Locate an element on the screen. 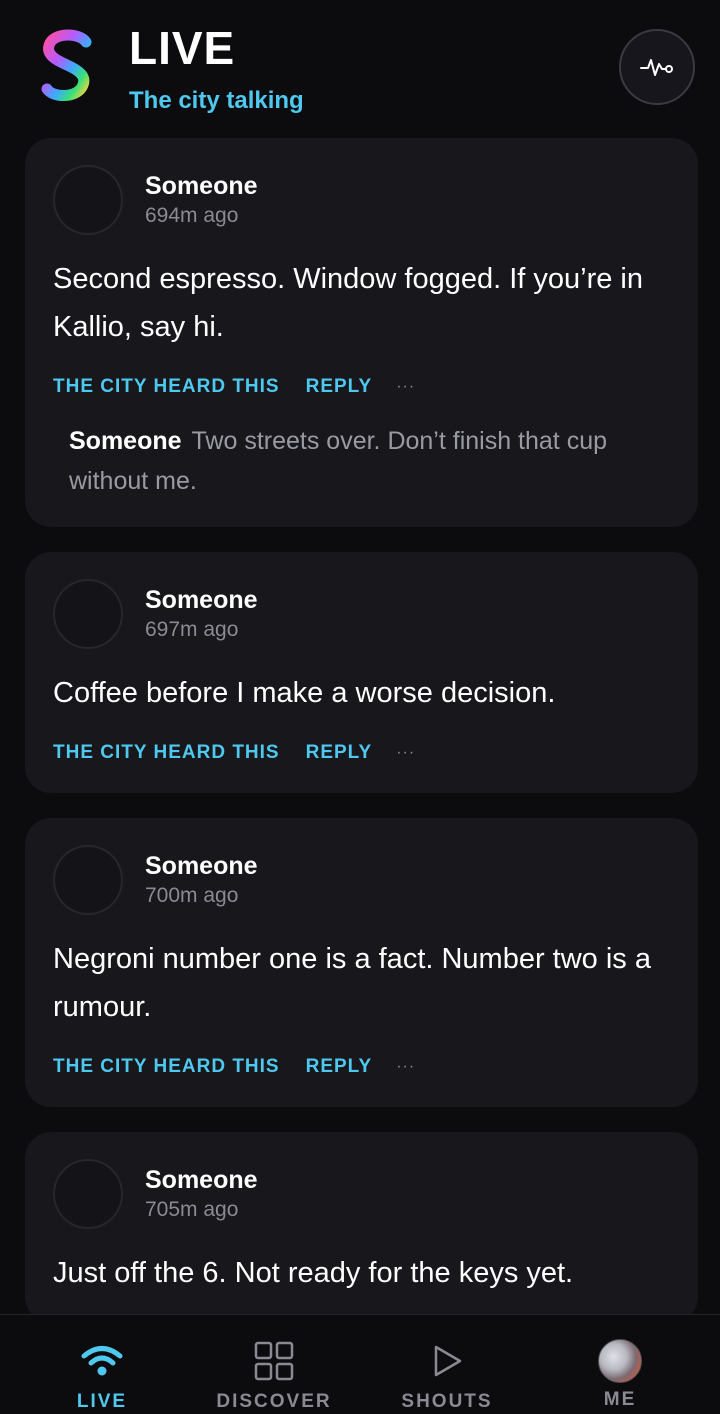 Image resolution: width=720 pixels, height=1414 pixels. s-logo-icon is located at coordinates (66, 65).